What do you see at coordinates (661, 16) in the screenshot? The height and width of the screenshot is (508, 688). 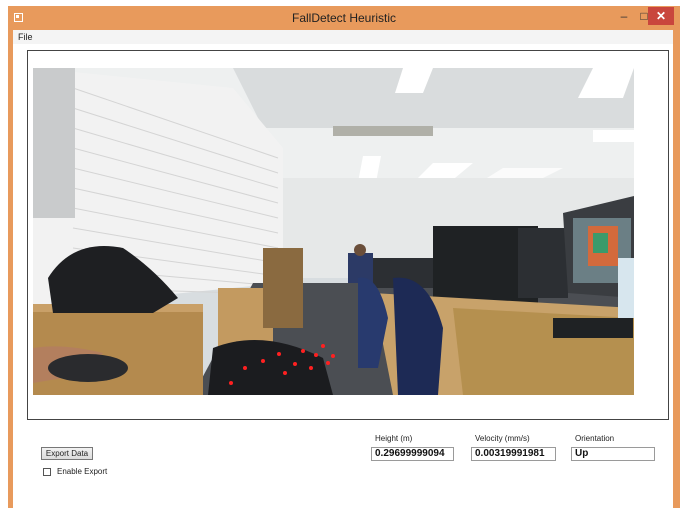 I see `close-button: ✕` at bounding box center [661, 16].